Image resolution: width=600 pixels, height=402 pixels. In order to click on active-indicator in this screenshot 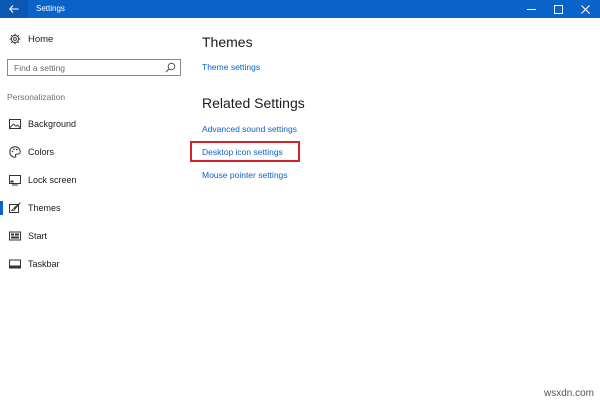, I will do `click(1, 208)`.